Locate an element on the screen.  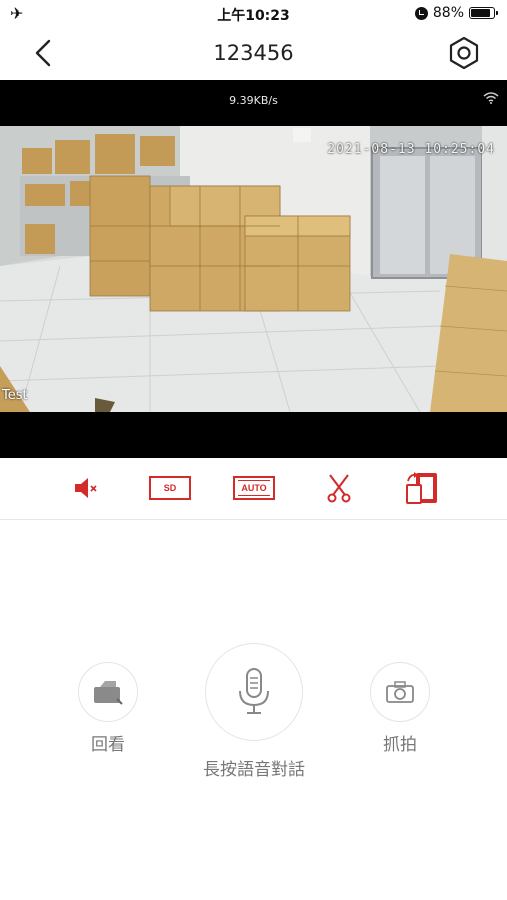
auto-mode-button: AUTO is located at coordinates (254, 488).